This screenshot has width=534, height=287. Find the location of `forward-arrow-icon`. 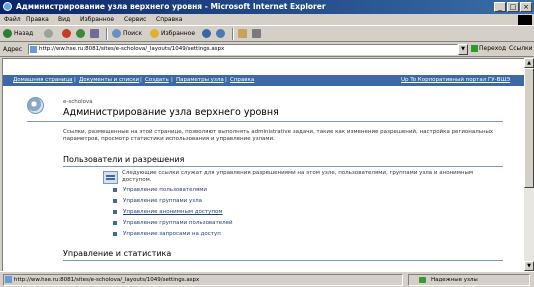

forward-arrow-icon is located at coordinates (48, 33).